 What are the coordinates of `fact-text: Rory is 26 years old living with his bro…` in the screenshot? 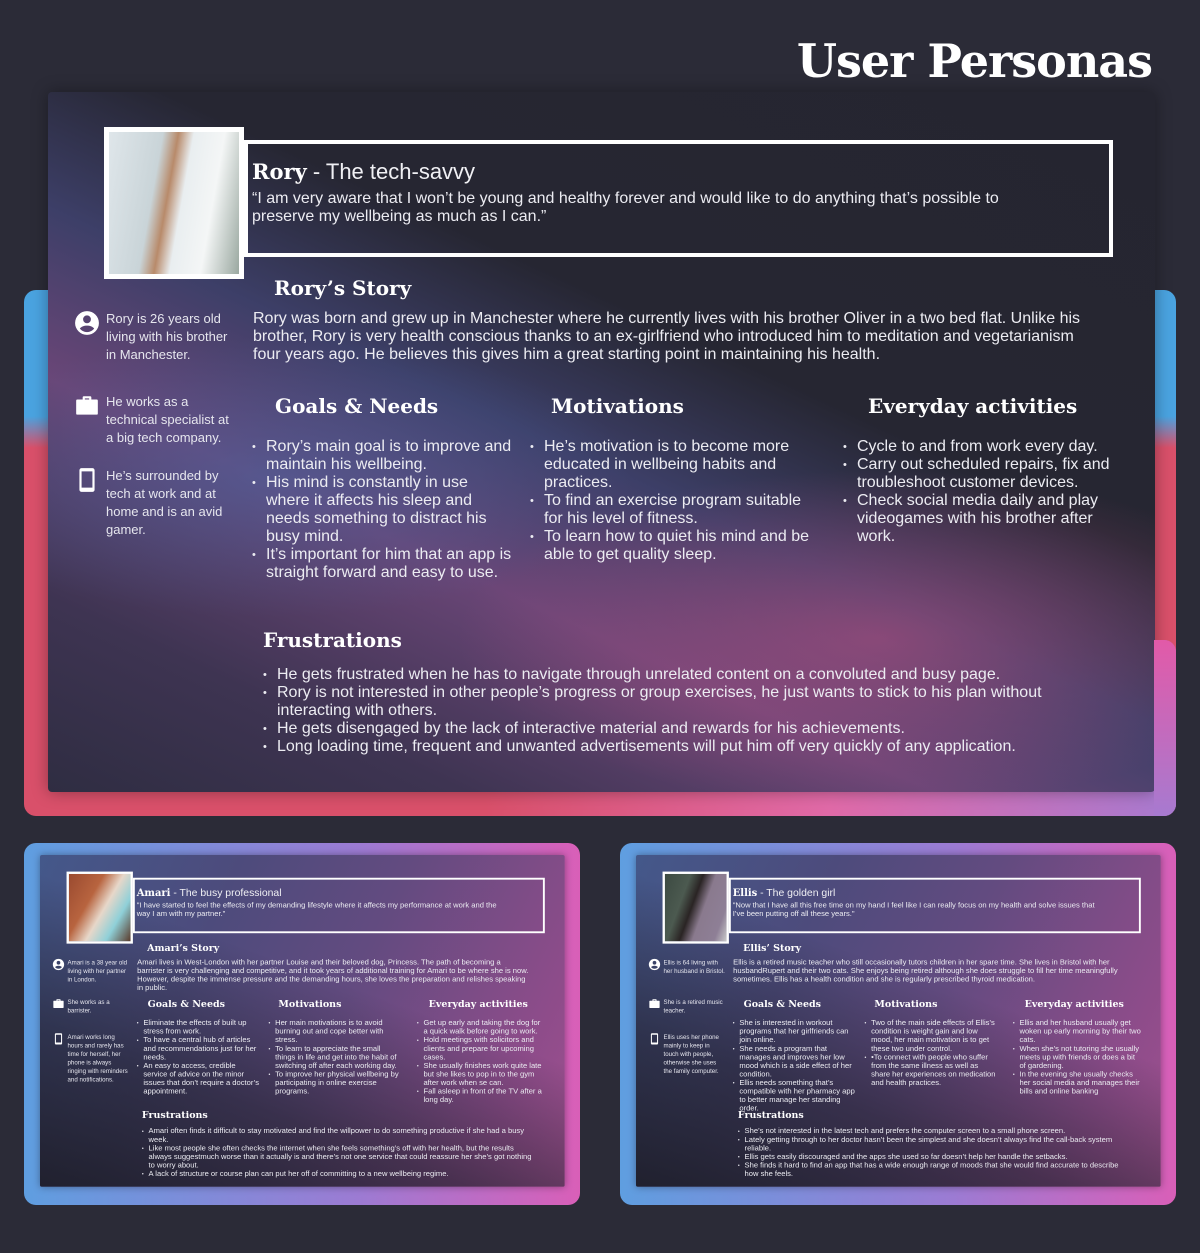 It's located at (167, 336).